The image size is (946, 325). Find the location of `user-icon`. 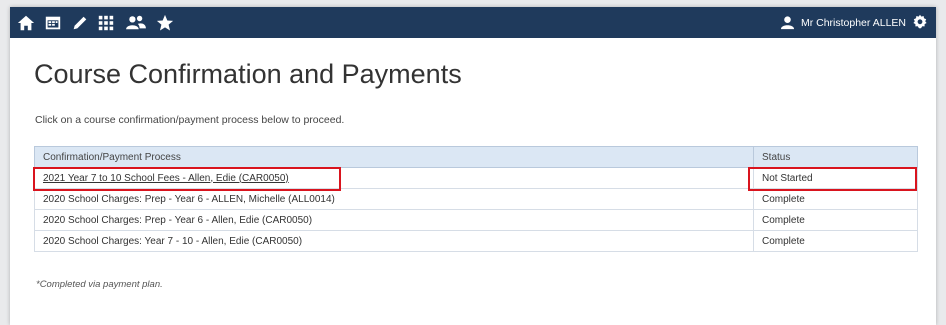

user-icon is located at coordinates (787, 23).